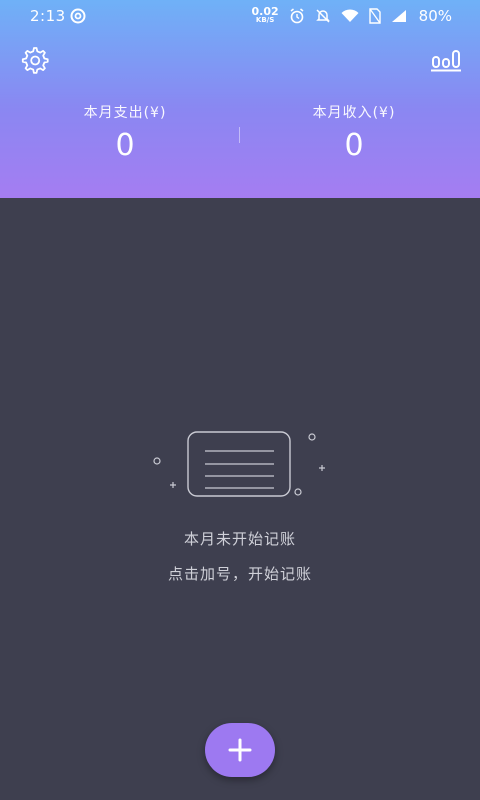 The width and height of the screenshot is (480, 800). Describe the element at coordinates (240, 465) in the screenshot. I see `empty-document-icon` at that location.